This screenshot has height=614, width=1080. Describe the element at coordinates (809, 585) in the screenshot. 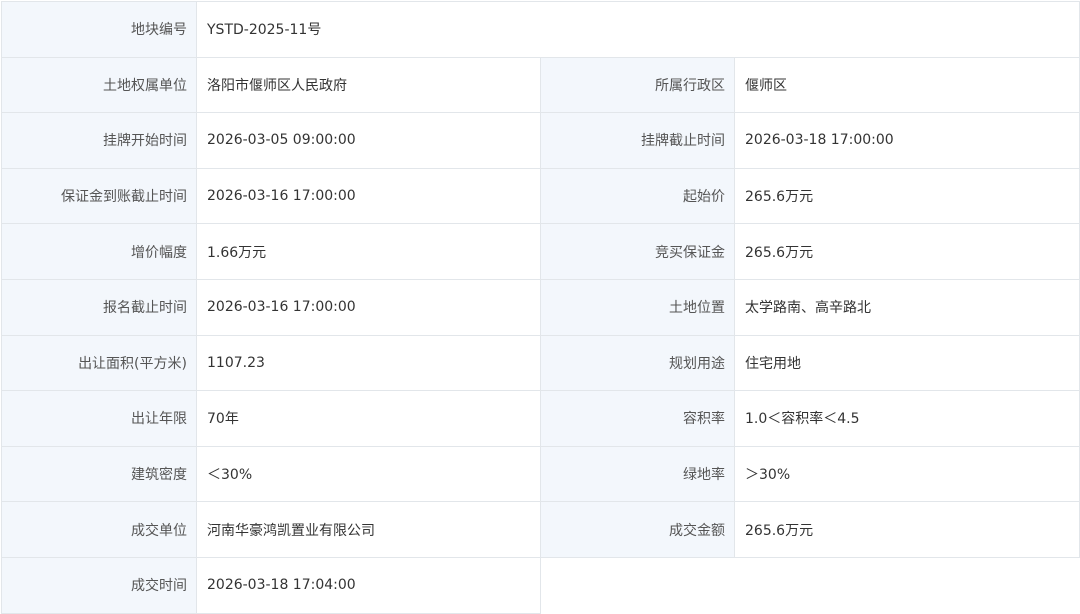

I see `empty-cell` at that location.